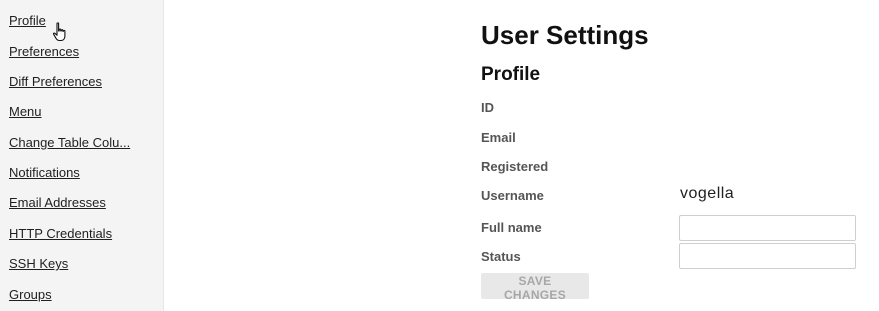 This screenshot has width=879, height=311. I want to click on sidebar-item-ssh-keys: SSH Keys, so click(38, 263).